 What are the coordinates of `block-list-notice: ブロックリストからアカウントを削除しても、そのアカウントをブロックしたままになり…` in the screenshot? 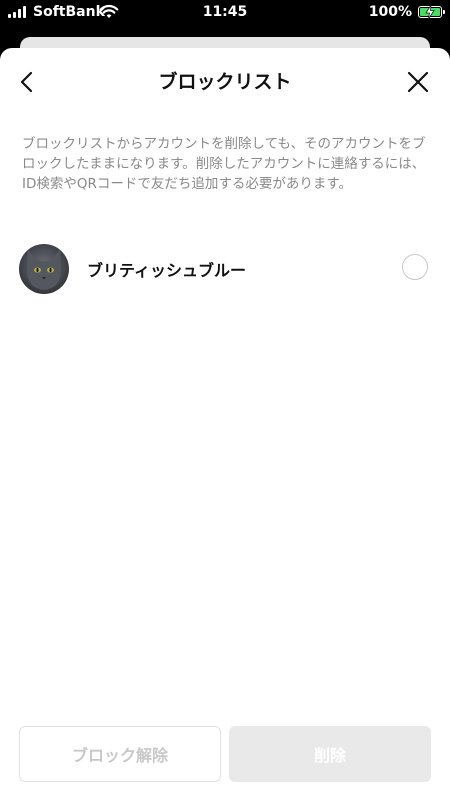 It's located at (224, 164).